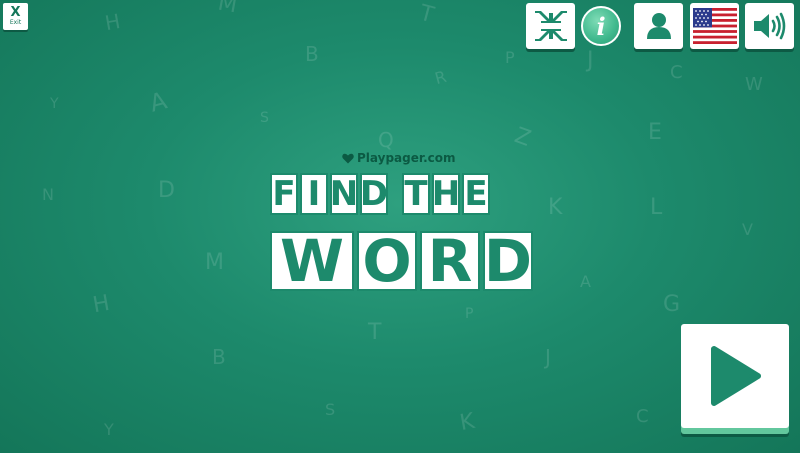 The height and width of the screenshot is (453, 800). What do you see at coordinates (284, 194) in the screenshot?
I see `title-letter: F` at bounding box center [284, 194].